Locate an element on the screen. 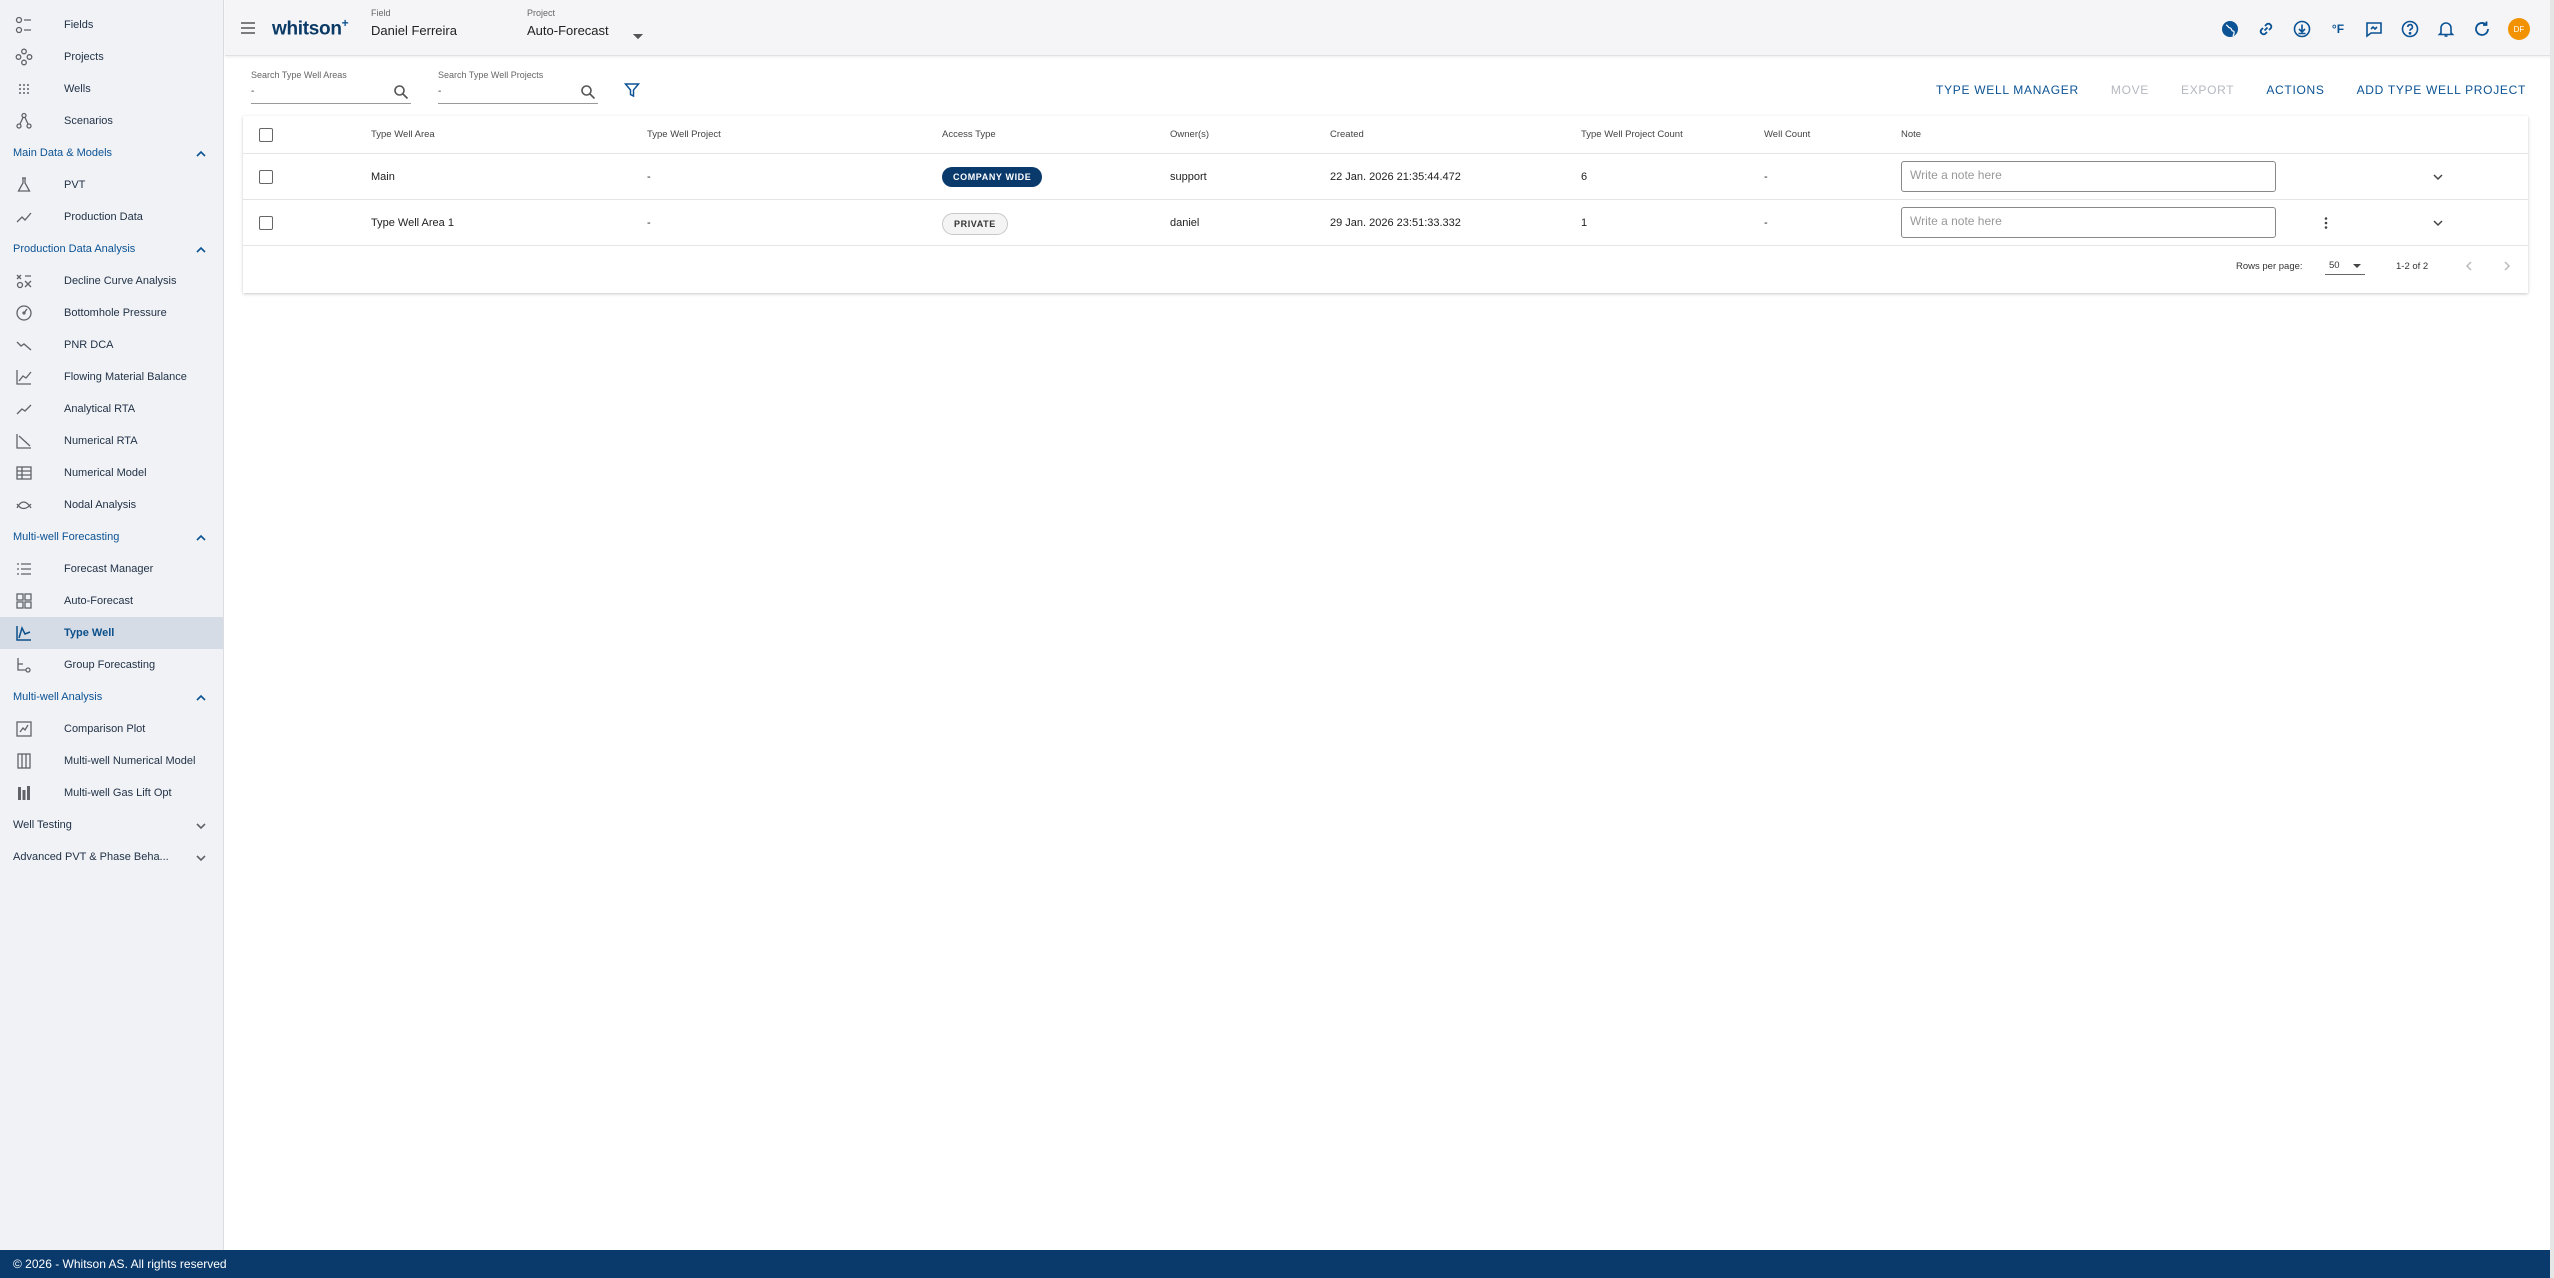 The height and width of the screenshot is (1278, 2554). grid-icon is located at coordinates (24, 601).